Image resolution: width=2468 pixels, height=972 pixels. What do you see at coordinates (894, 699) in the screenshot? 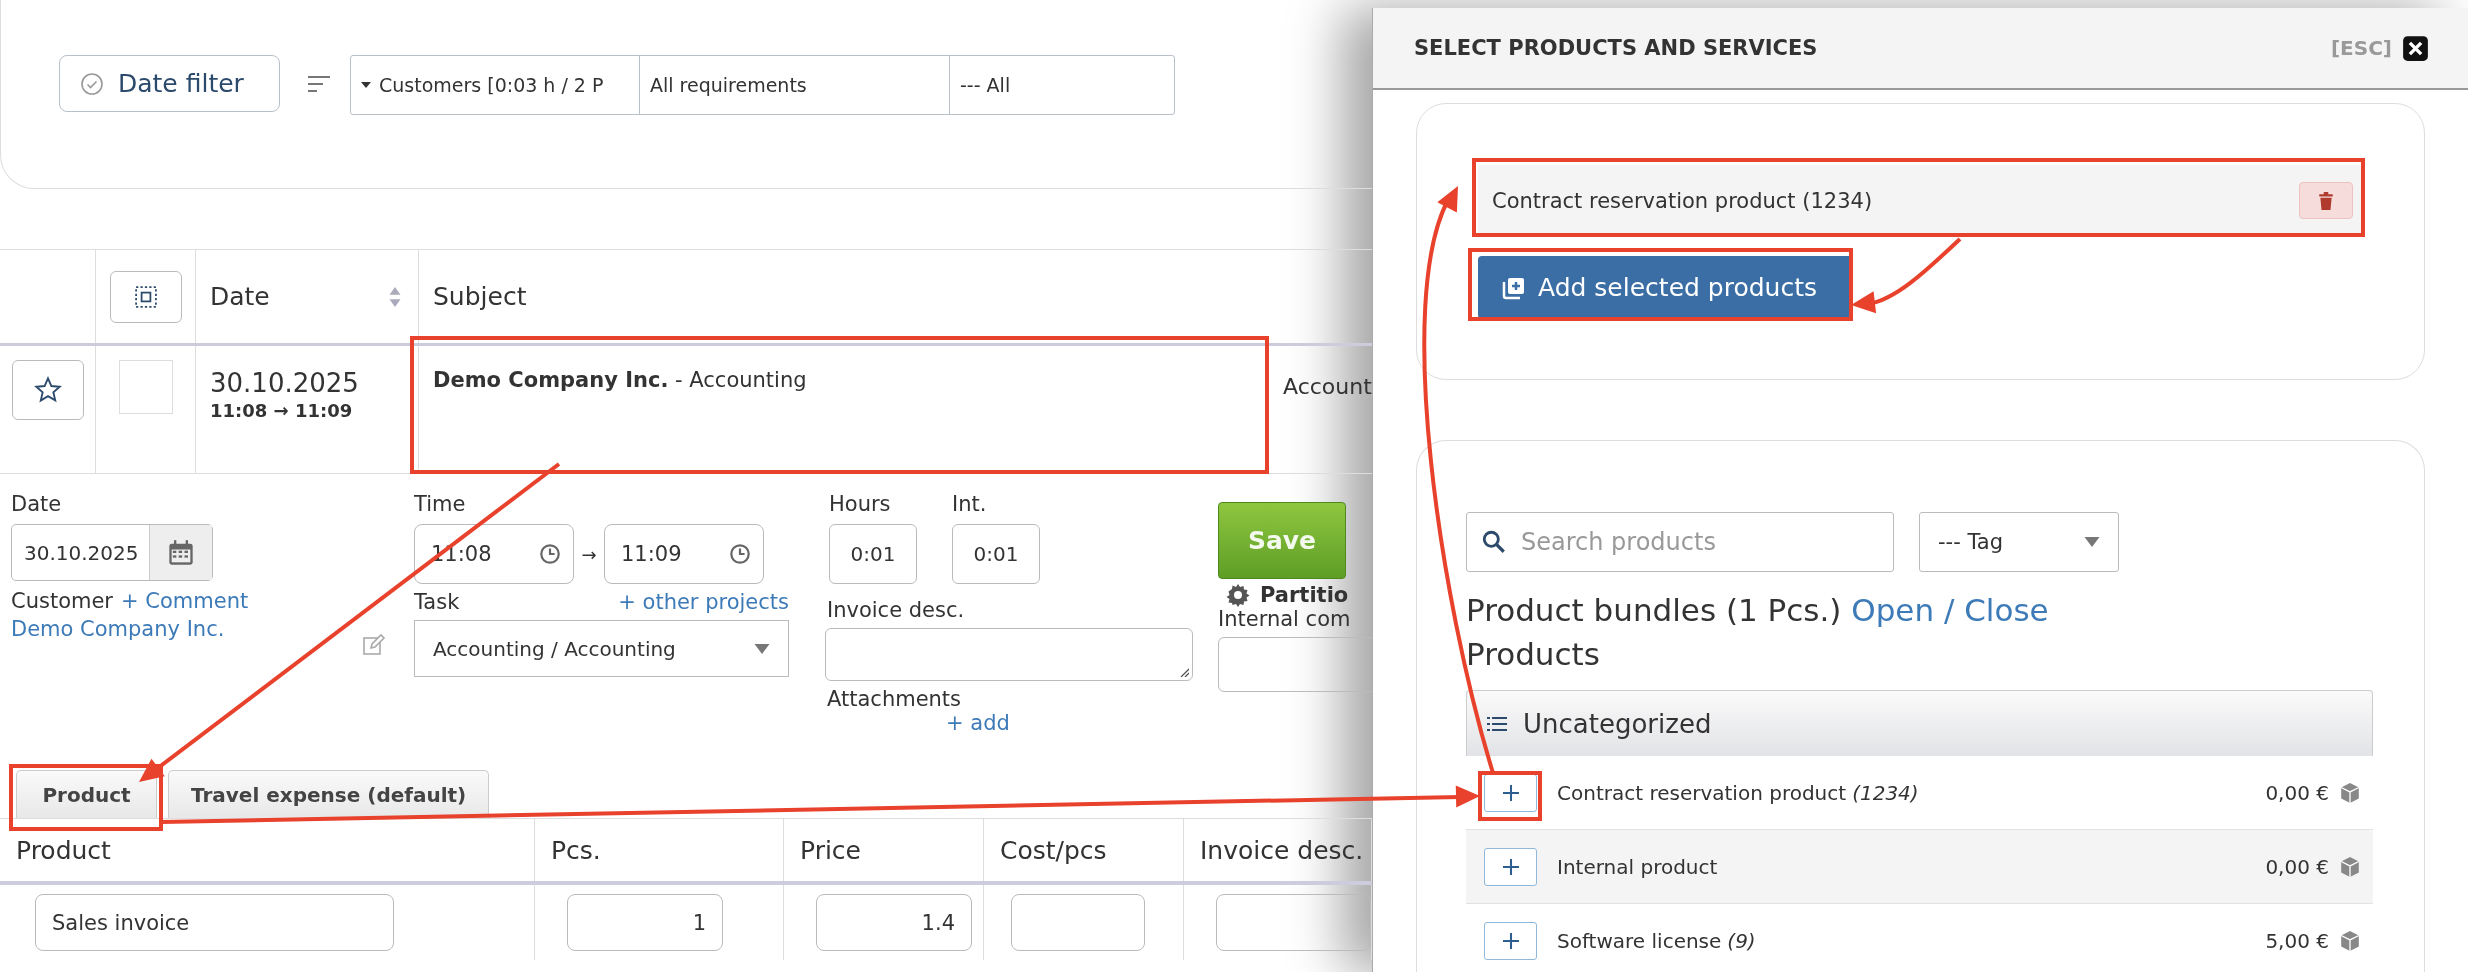
I see `field-label: Attachments` at bounding box center [894, 699].